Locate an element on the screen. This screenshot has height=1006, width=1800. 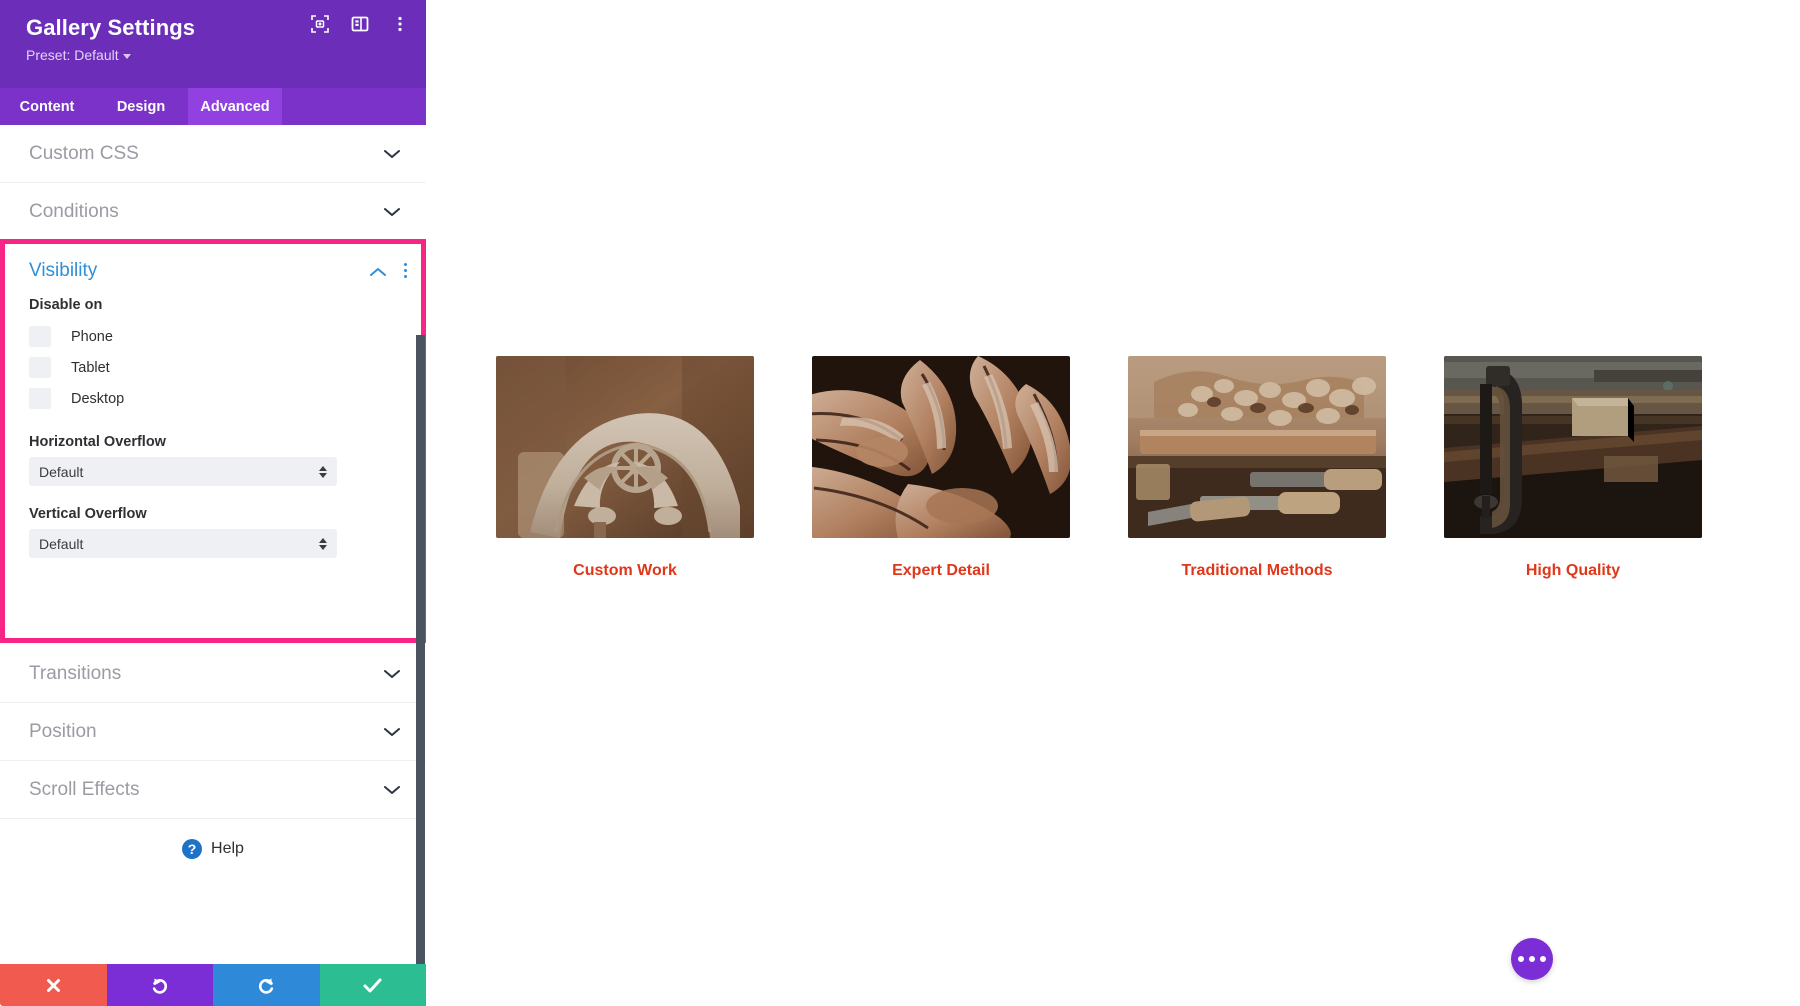
section-transitions: Transitions is located at coordinates (213, 674).